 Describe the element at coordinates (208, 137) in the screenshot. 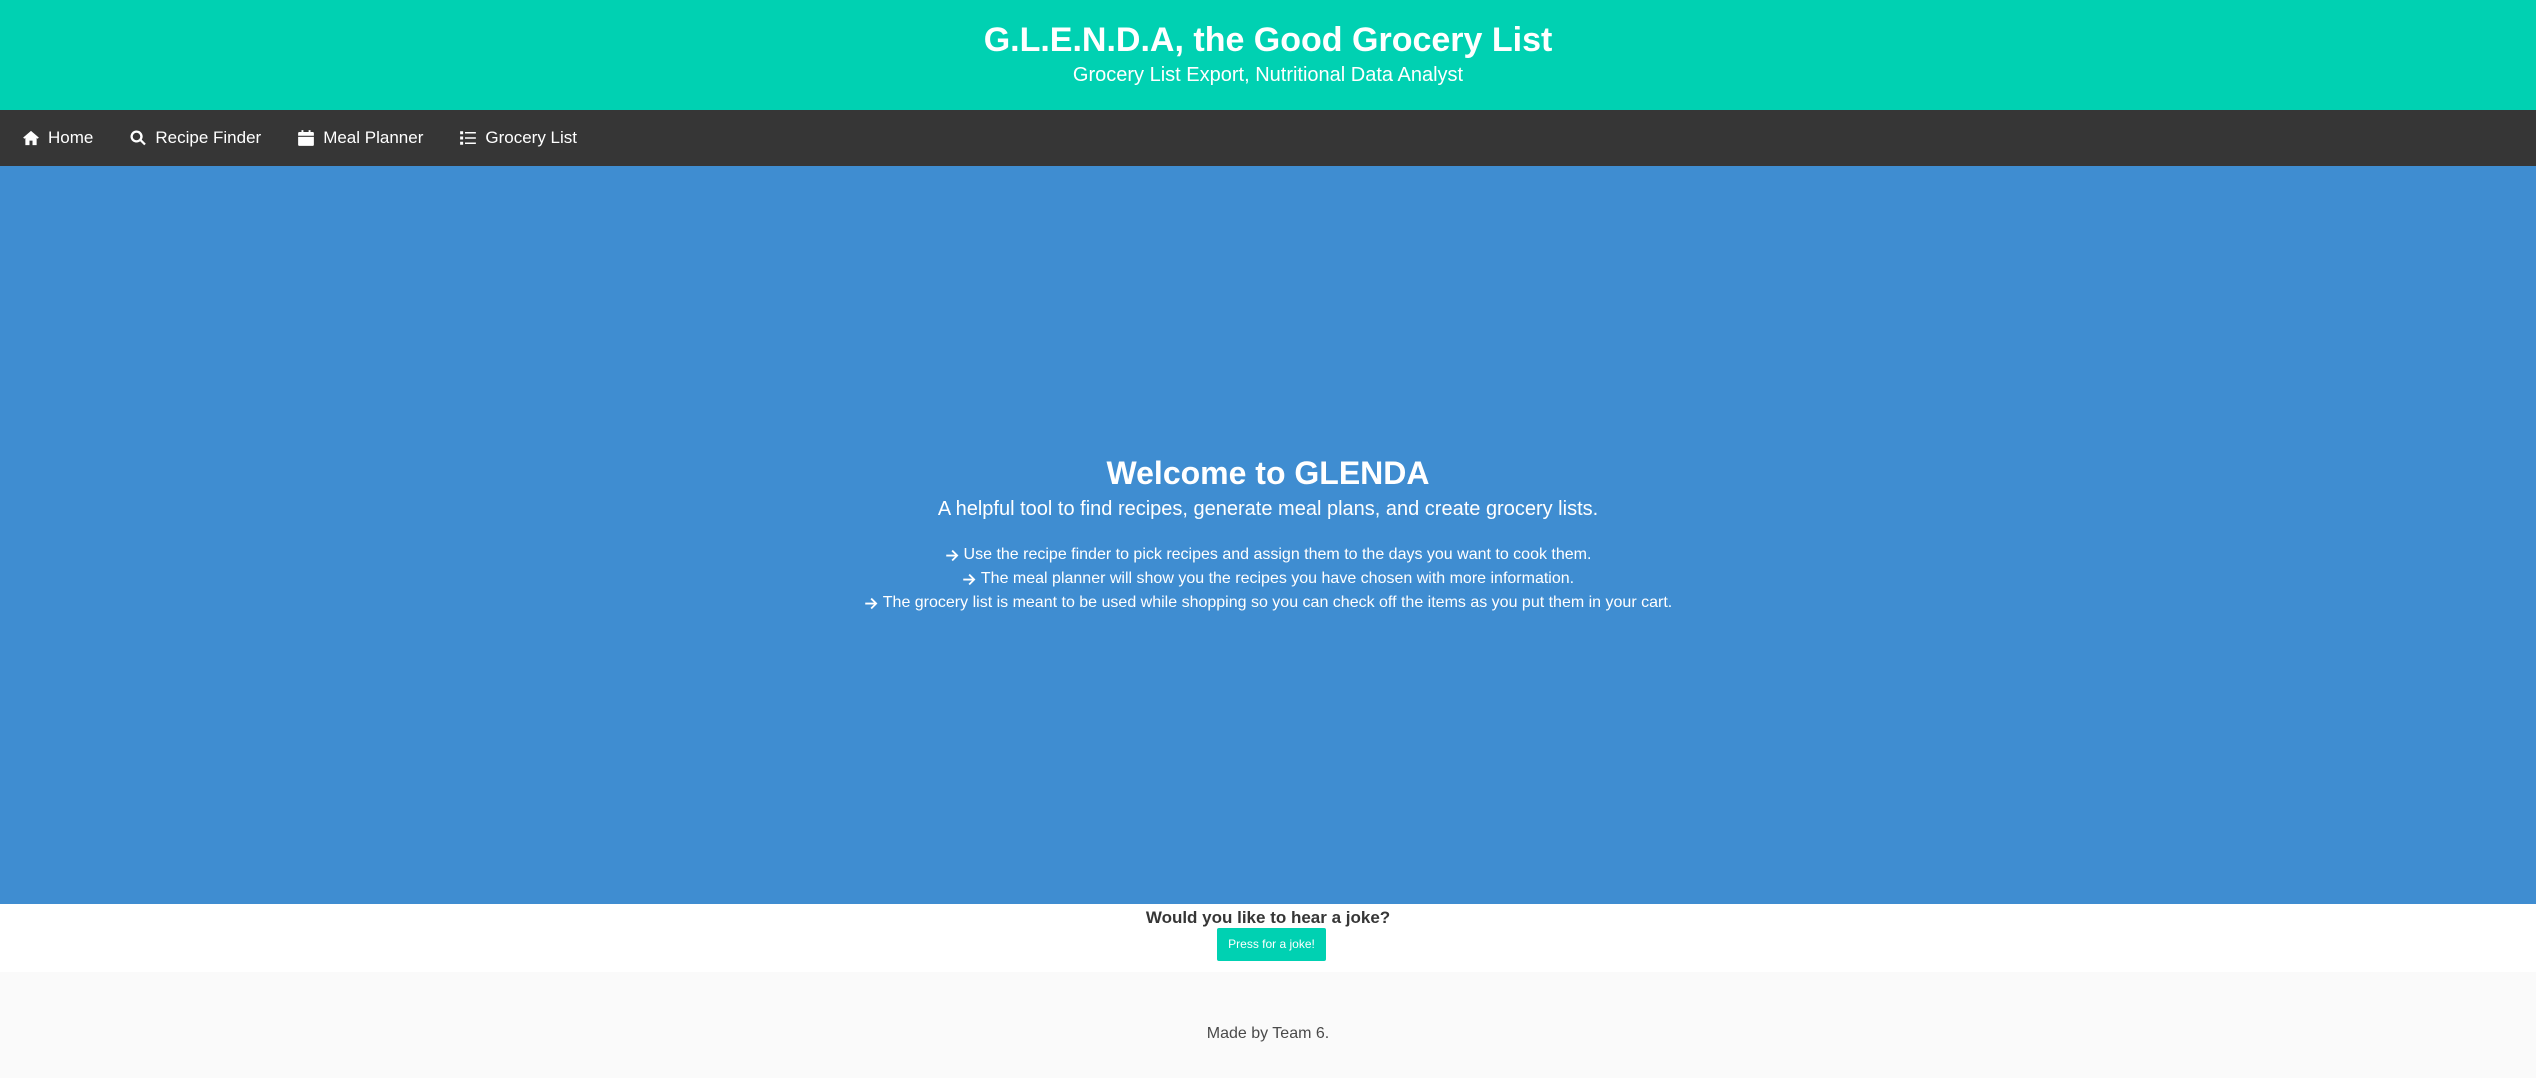

I see `nav-item-recipe-finder-label: Recipe Finder` at that location.